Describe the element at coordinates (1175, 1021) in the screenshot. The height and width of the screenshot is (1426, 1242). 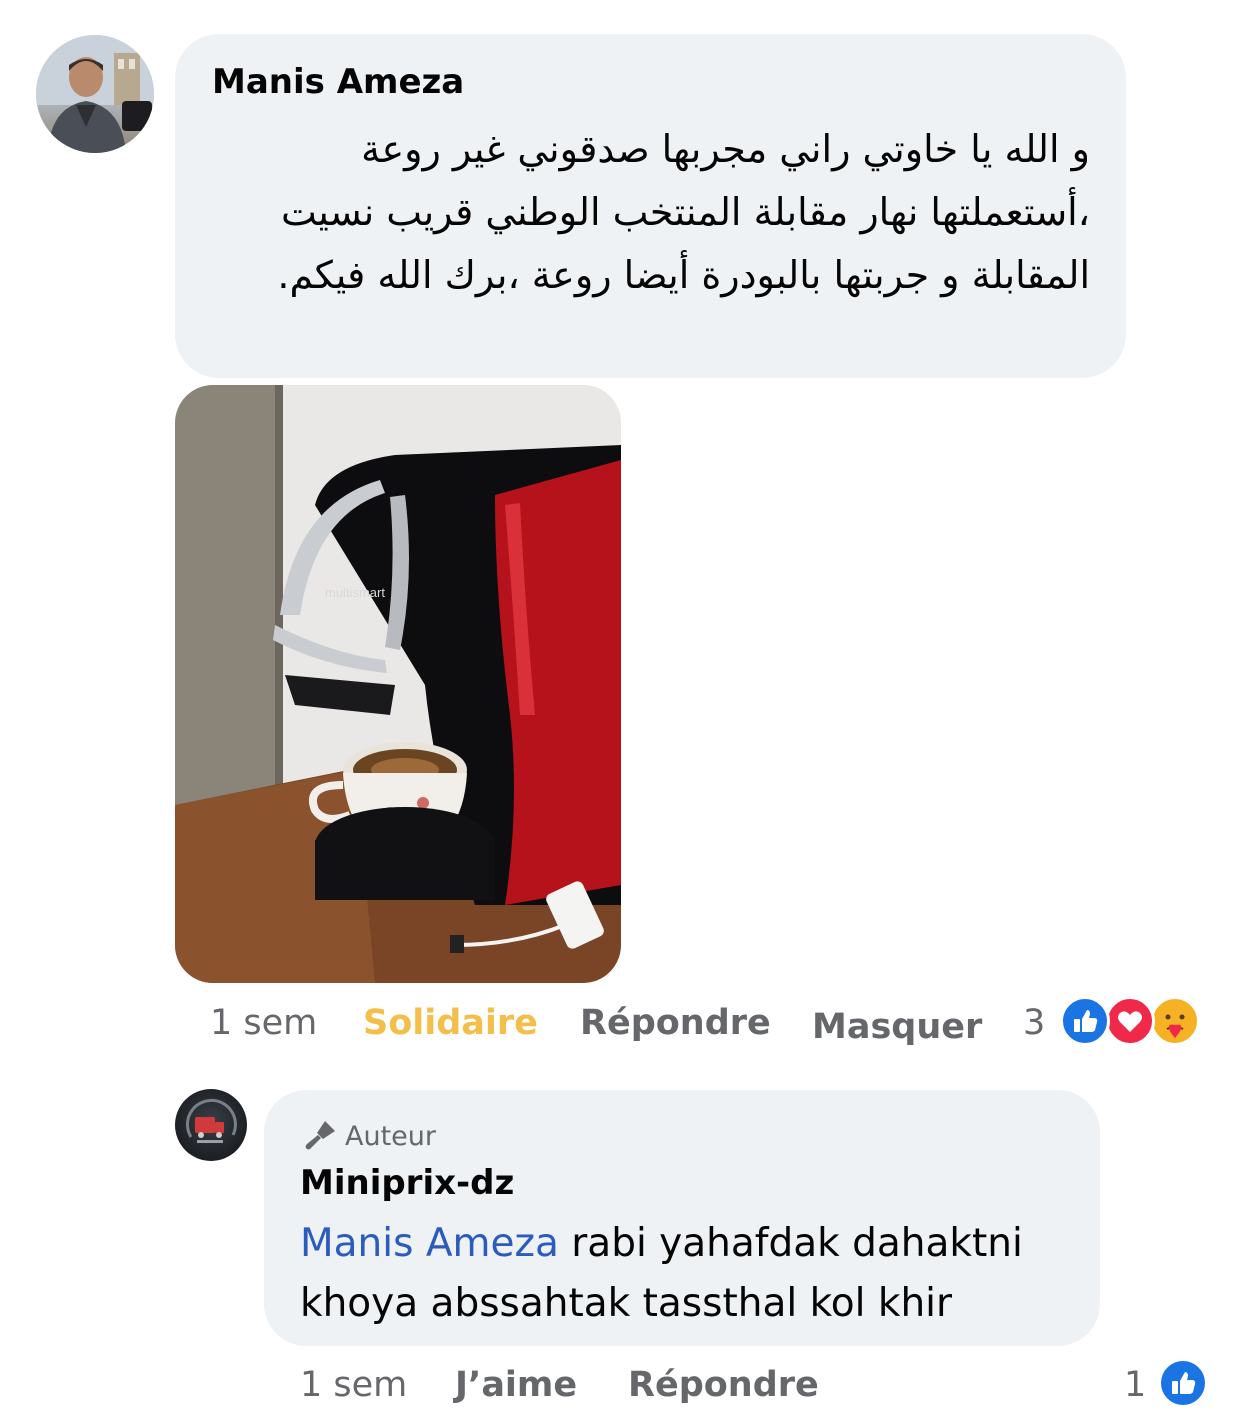
I see `care-icon` at that location.